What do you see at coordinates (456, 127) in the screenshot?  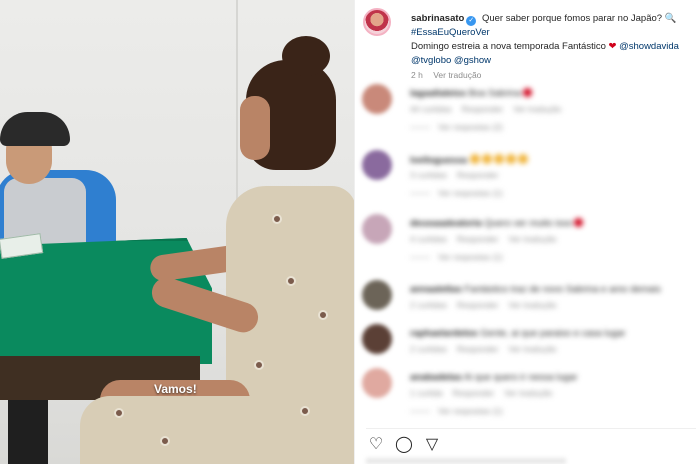 I see `view-replies-link: Ver respostas (2)` at bounding box center [456, 127].